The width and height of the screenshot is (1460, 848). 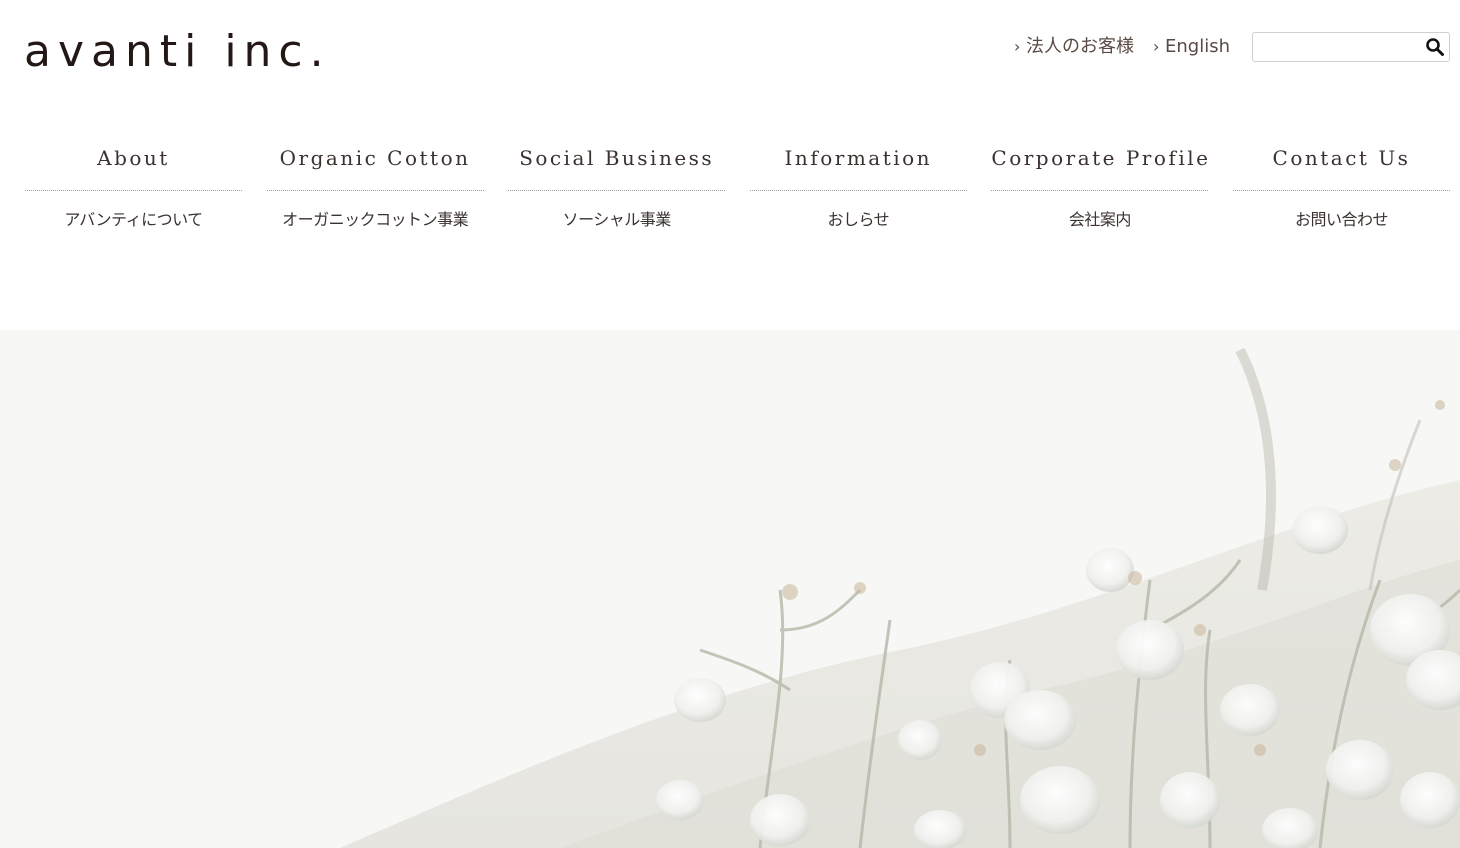 I want to click on nav-item-about-ja: アバンティについて, so click(x=133, y=219).